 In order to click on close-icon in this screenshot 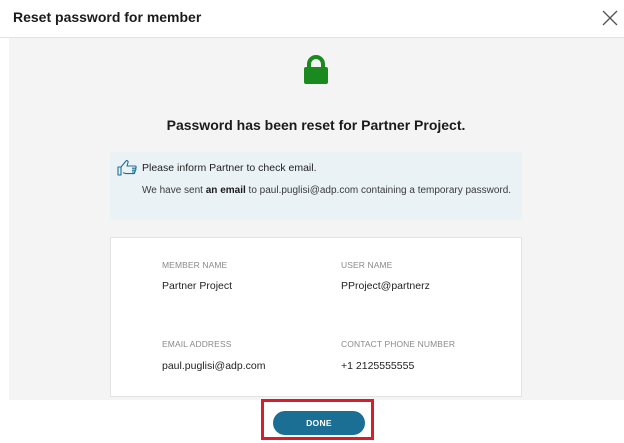, I will do `click(610, 18)`.